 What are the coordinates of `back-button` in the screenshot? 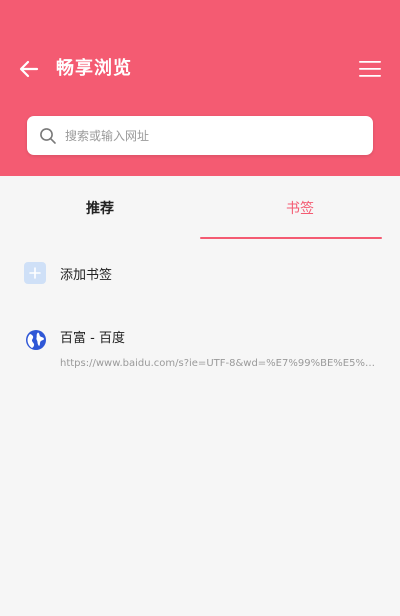 It's located at (29, 69).